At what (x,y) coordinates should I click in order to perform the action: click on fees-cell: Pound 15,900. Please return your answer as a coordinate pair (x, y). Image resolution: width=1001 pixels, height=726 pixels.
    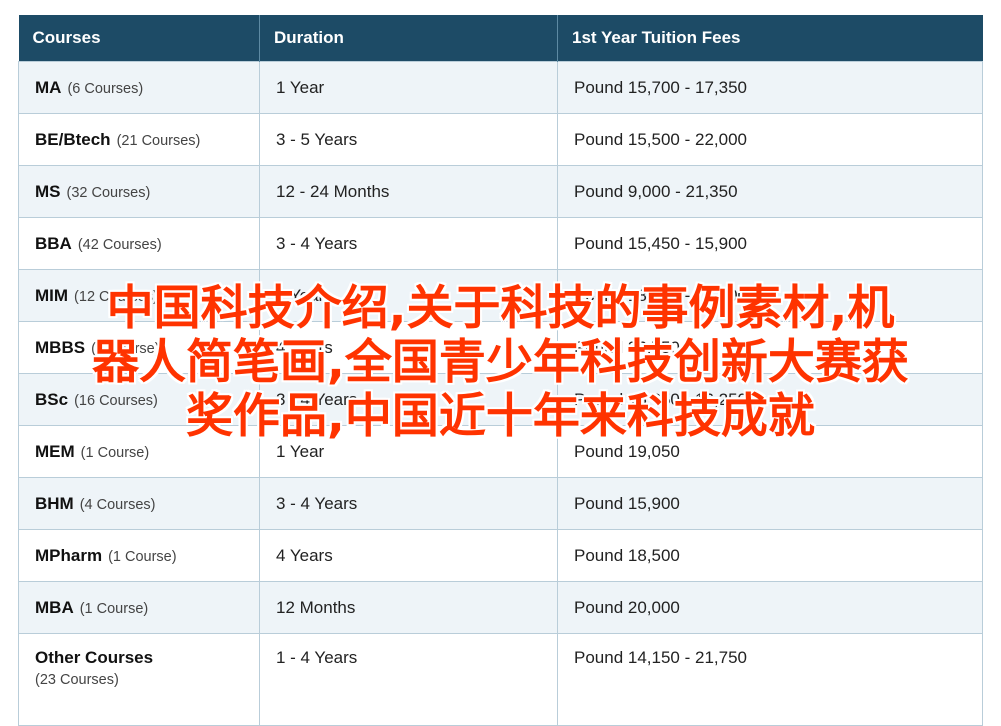
    Looking at the image, I should click on (770, 503).